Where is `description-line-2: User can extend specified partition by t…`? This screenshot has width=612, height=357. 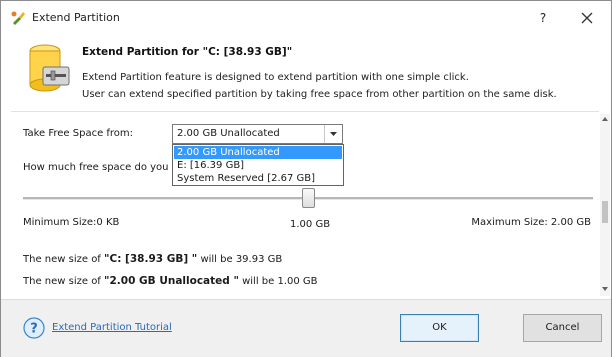
description-line-2: User can extend specified partition by t… is located at coordinates (319, 94).